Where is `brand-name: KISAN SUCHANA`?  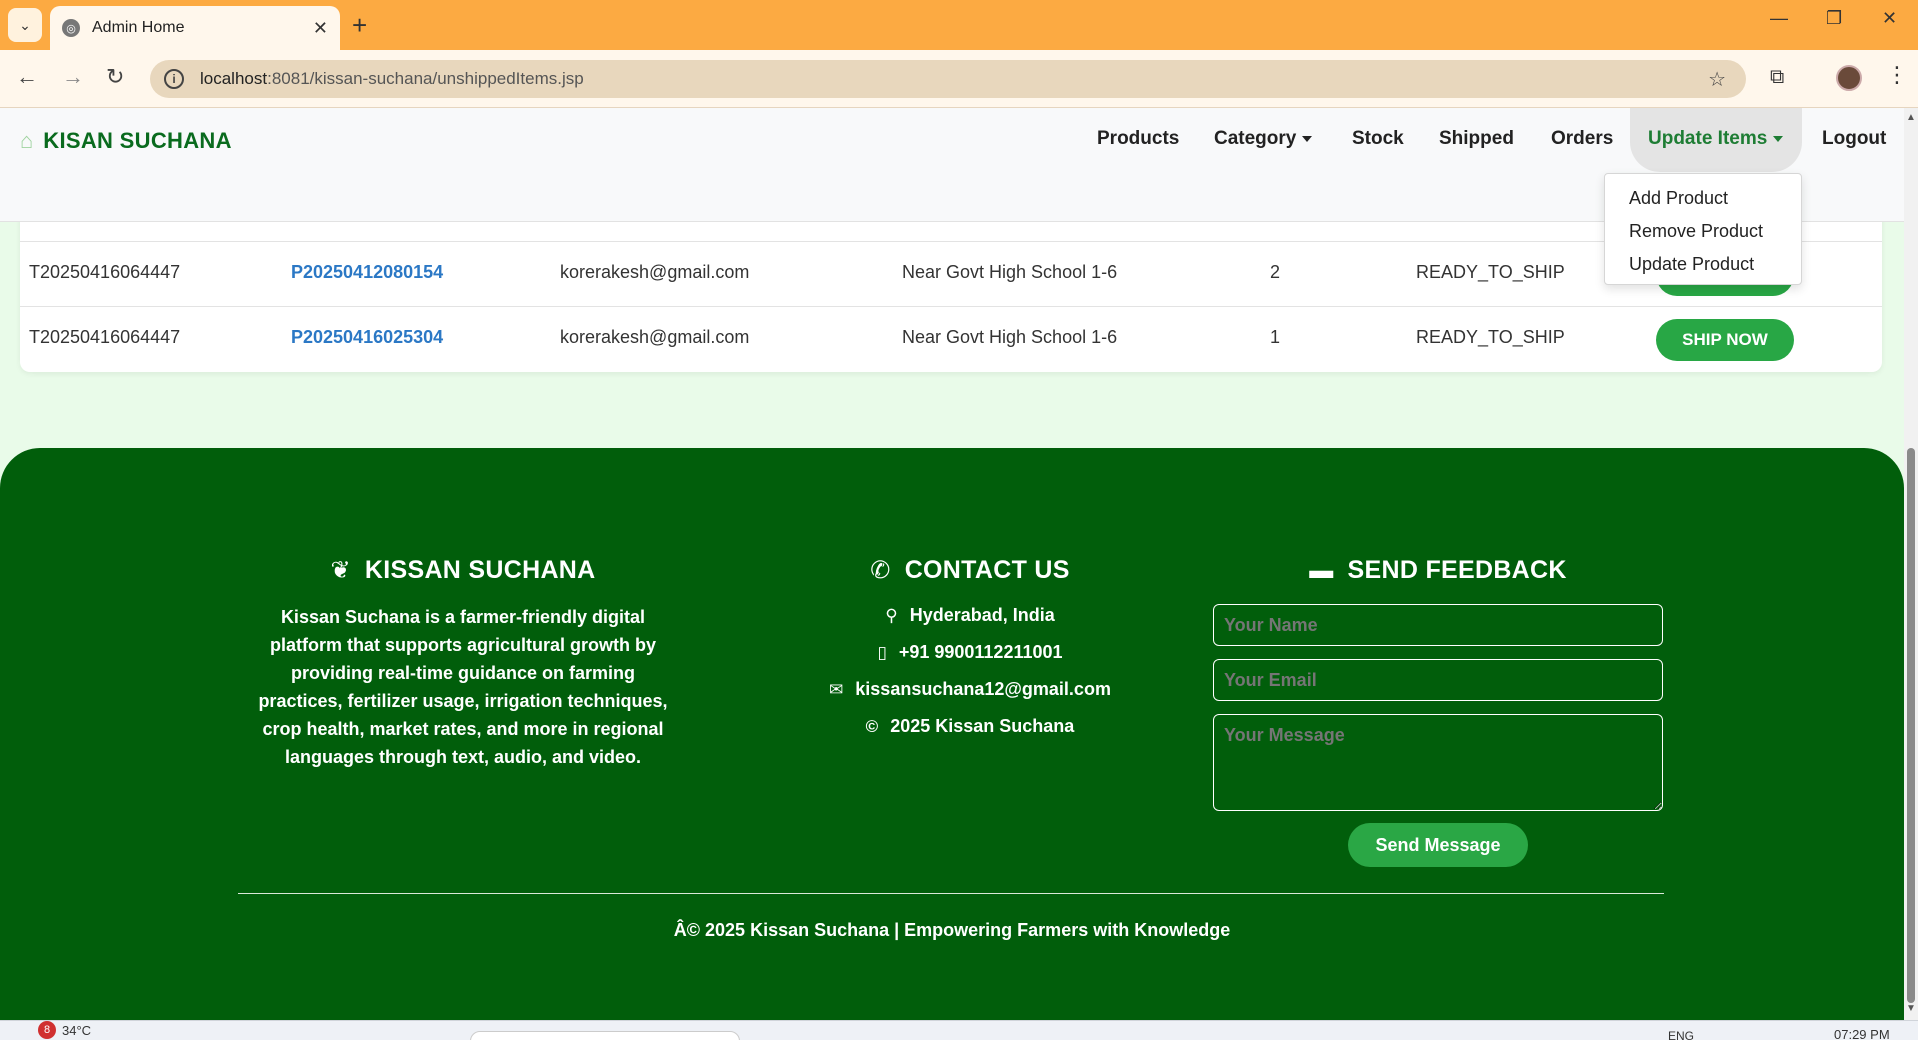 brand-name: KISAN SUCHANA is located at coordinates (137, 140).